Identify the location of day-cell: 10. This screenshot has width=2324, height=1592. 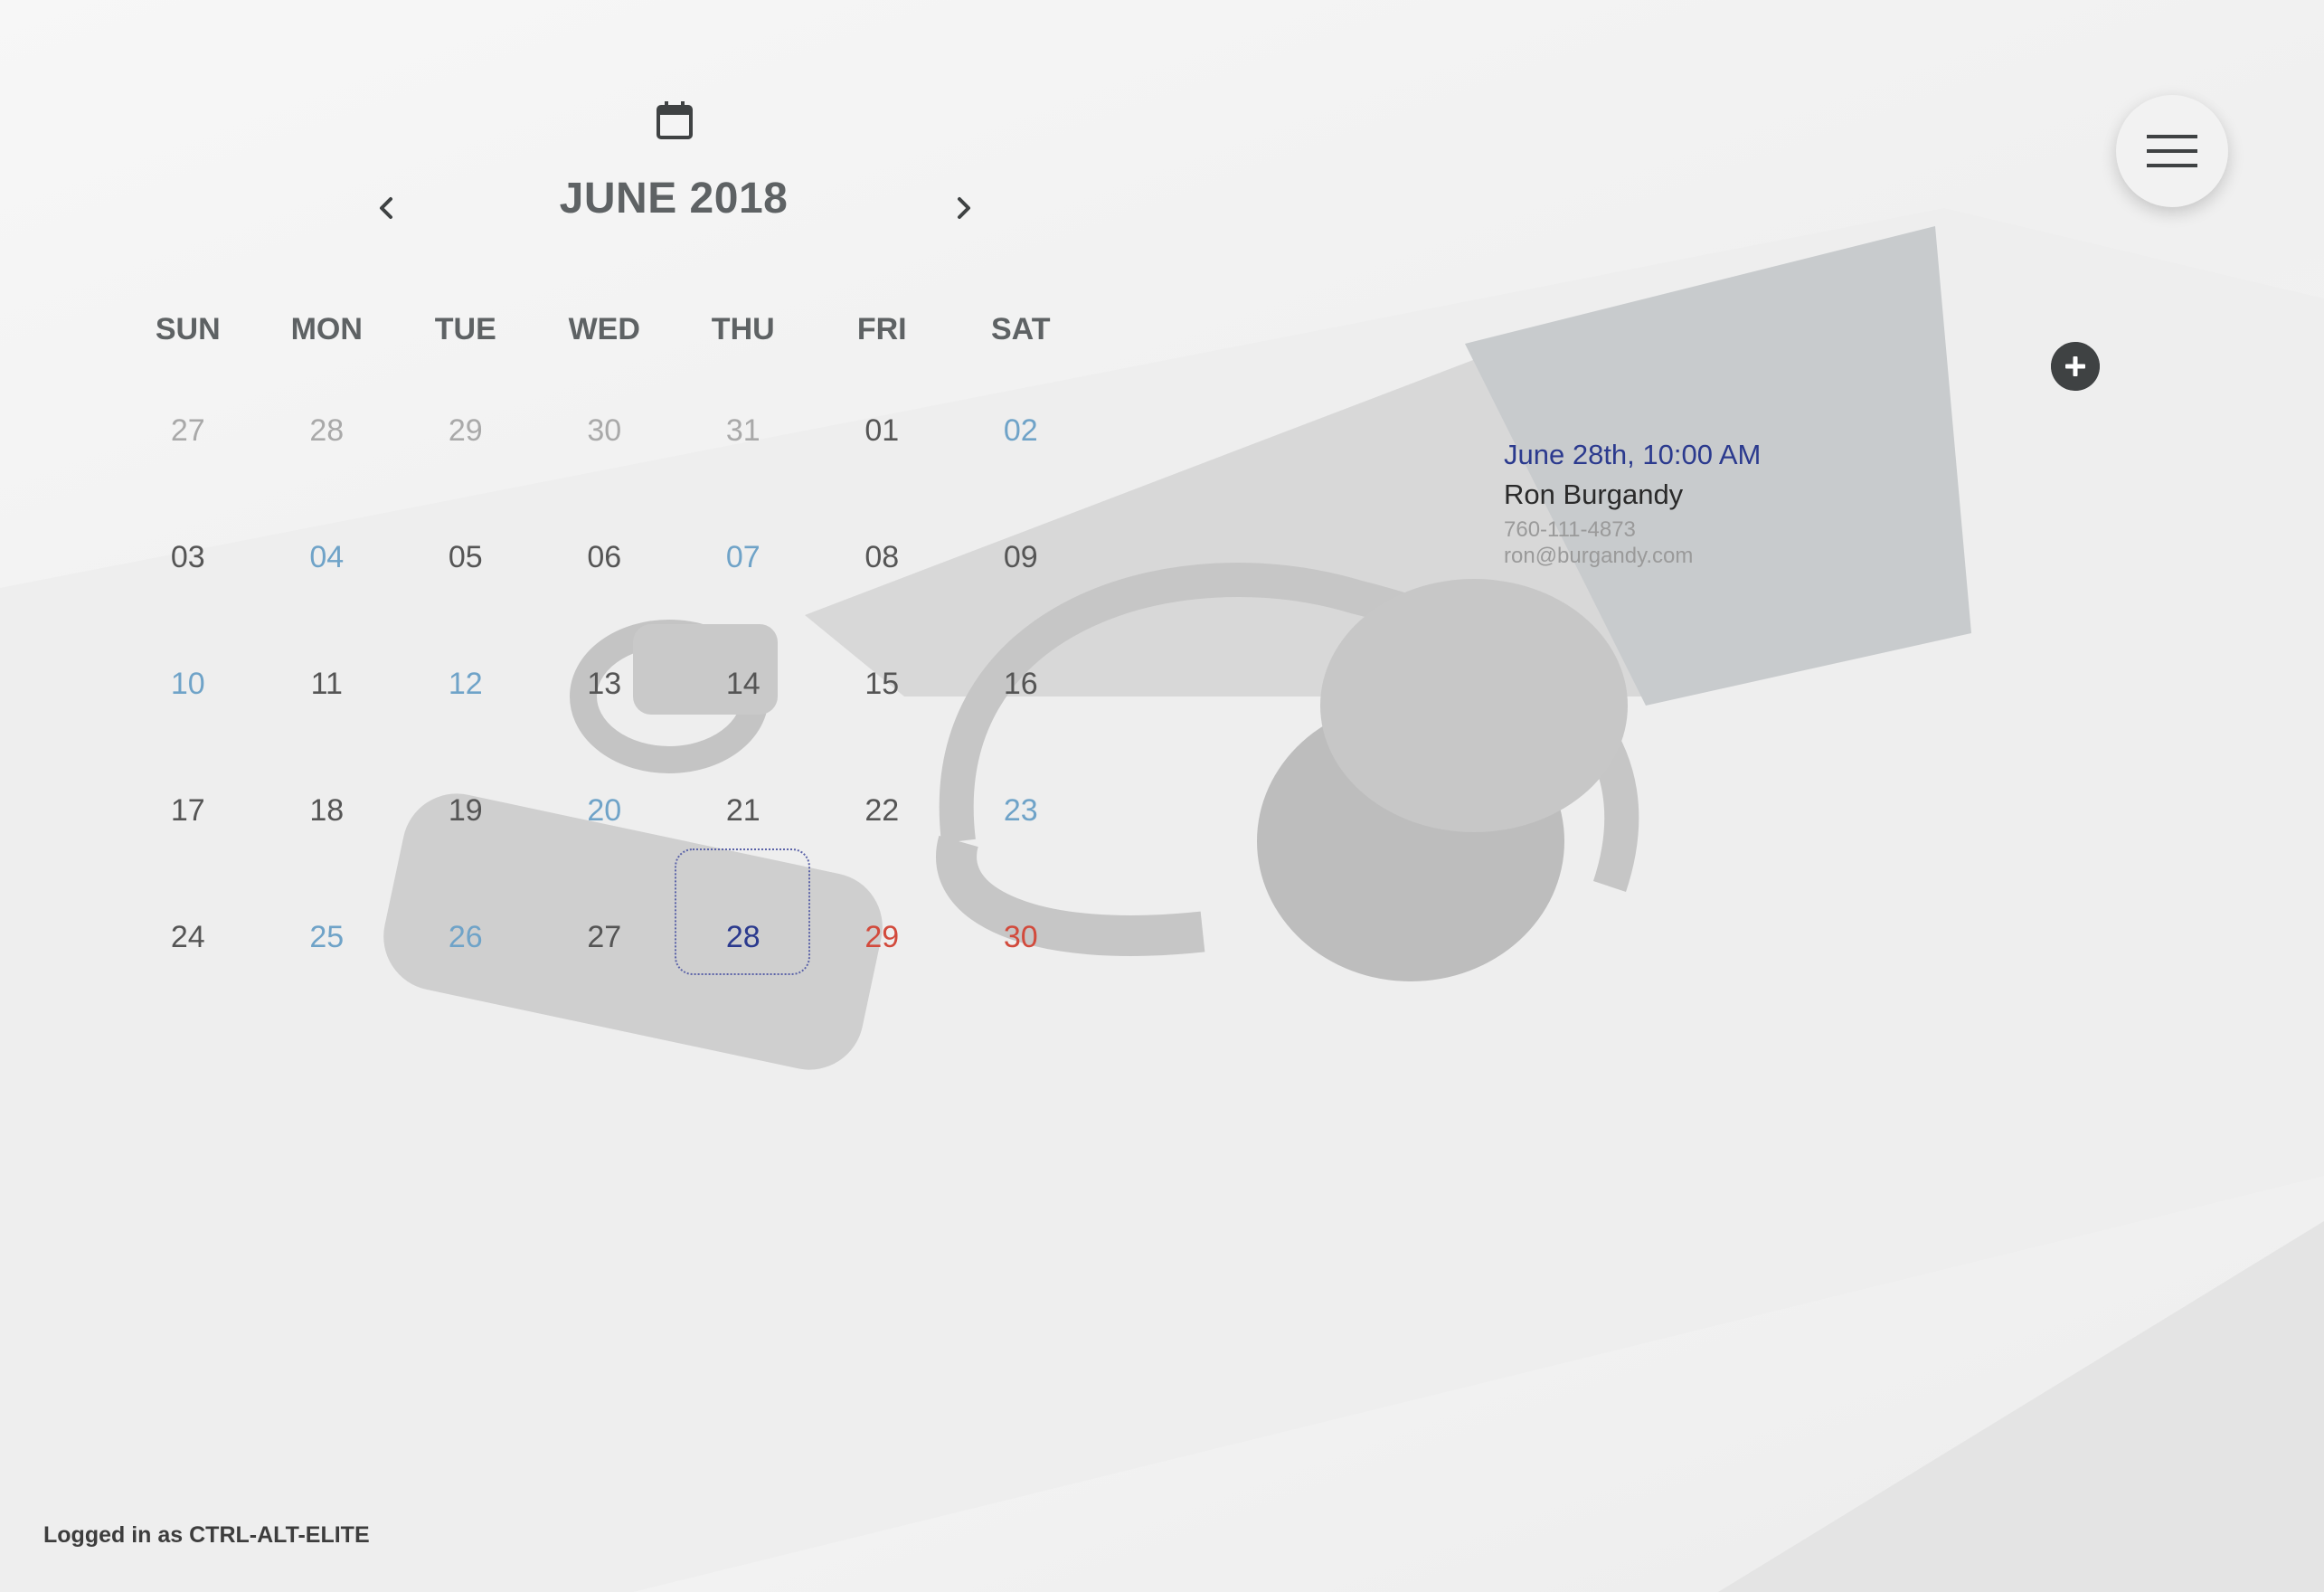
(188, 633).